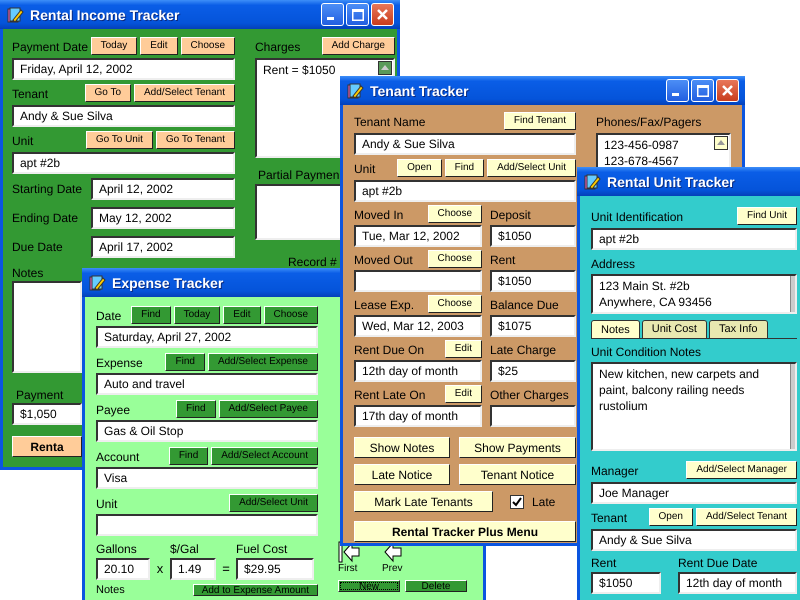  Describe the element at coordinates (418, 236) in the screenshot. I see `text-field: Tue, Mar 12, 2002` at that location.